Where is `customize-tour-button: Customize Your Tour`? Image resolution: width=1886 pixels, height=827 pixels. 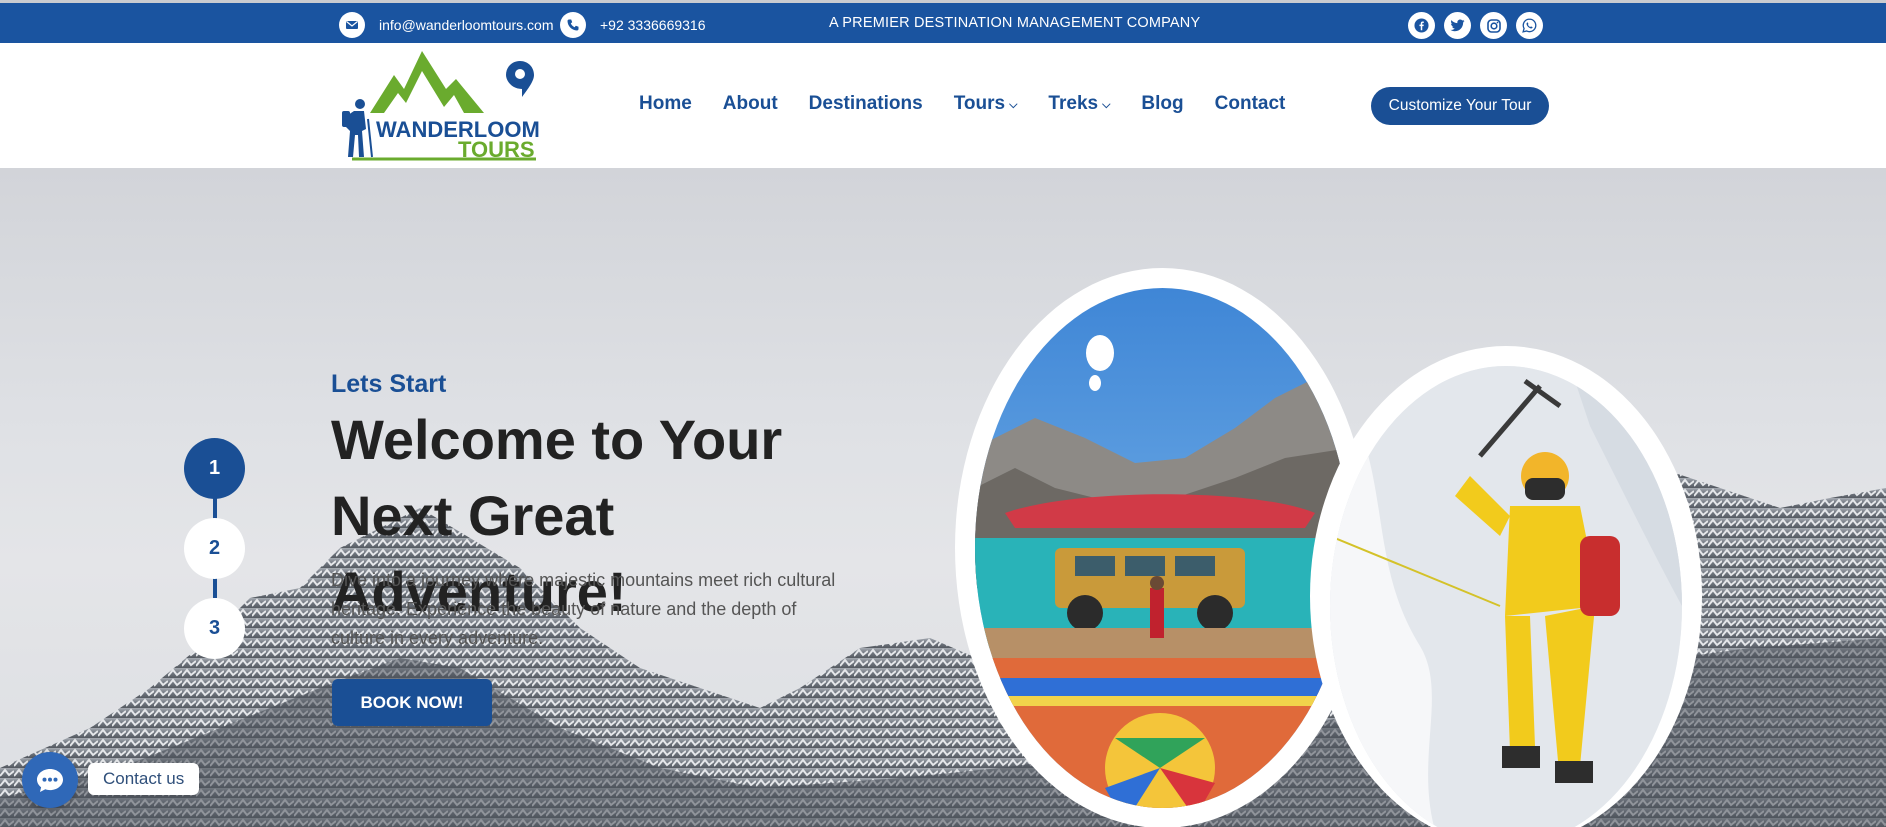
customize-tour-button: Customize Your Tour is located at coordinates (1460, 106).